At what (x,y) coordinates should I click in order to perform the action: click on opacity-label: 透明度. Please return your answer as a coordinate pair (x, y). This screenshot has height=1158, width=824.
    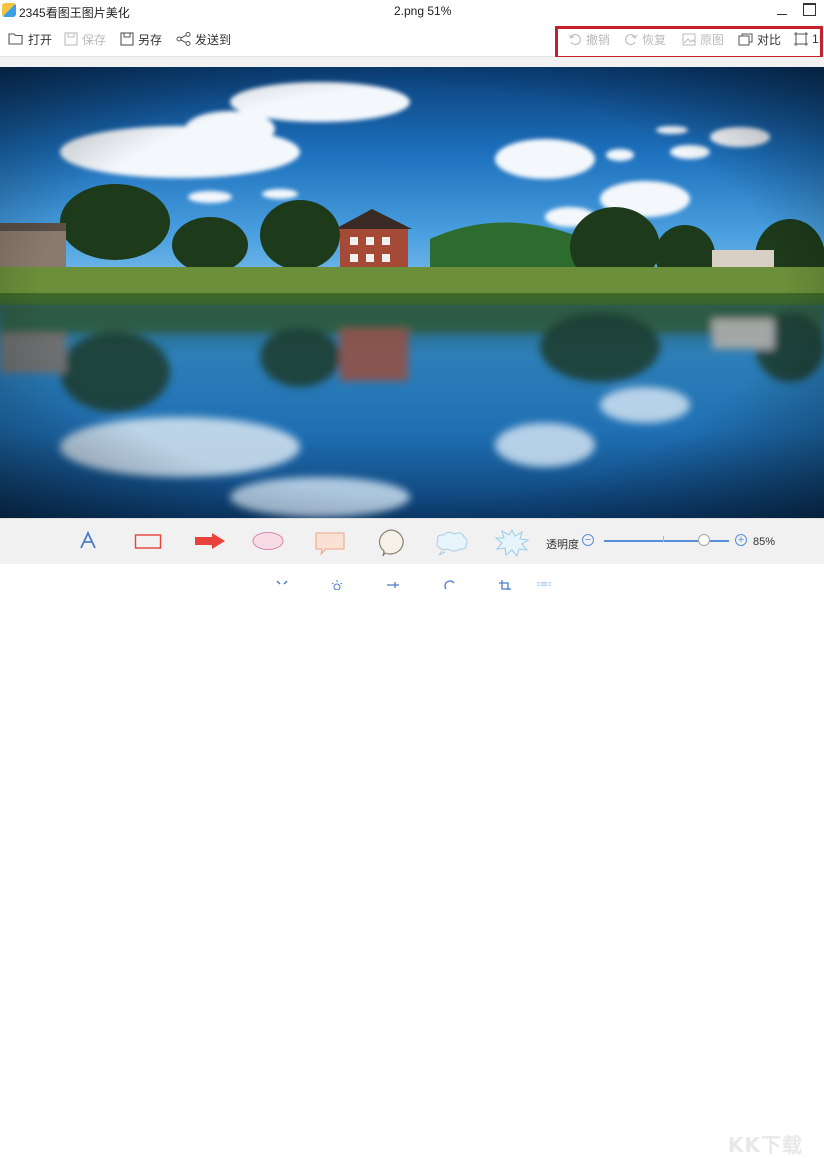
    Looking at the image, I should click on (562, 545).